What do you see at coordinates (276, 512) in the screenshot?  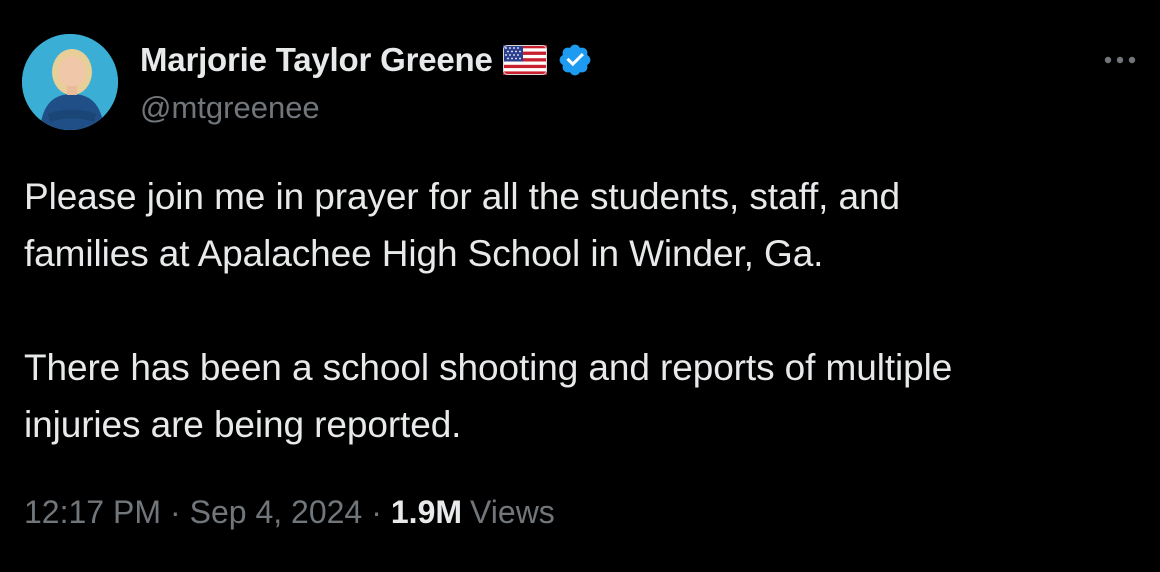 I see `tweet-date: Sep 4, 2024` at bounding box center [276, 512].